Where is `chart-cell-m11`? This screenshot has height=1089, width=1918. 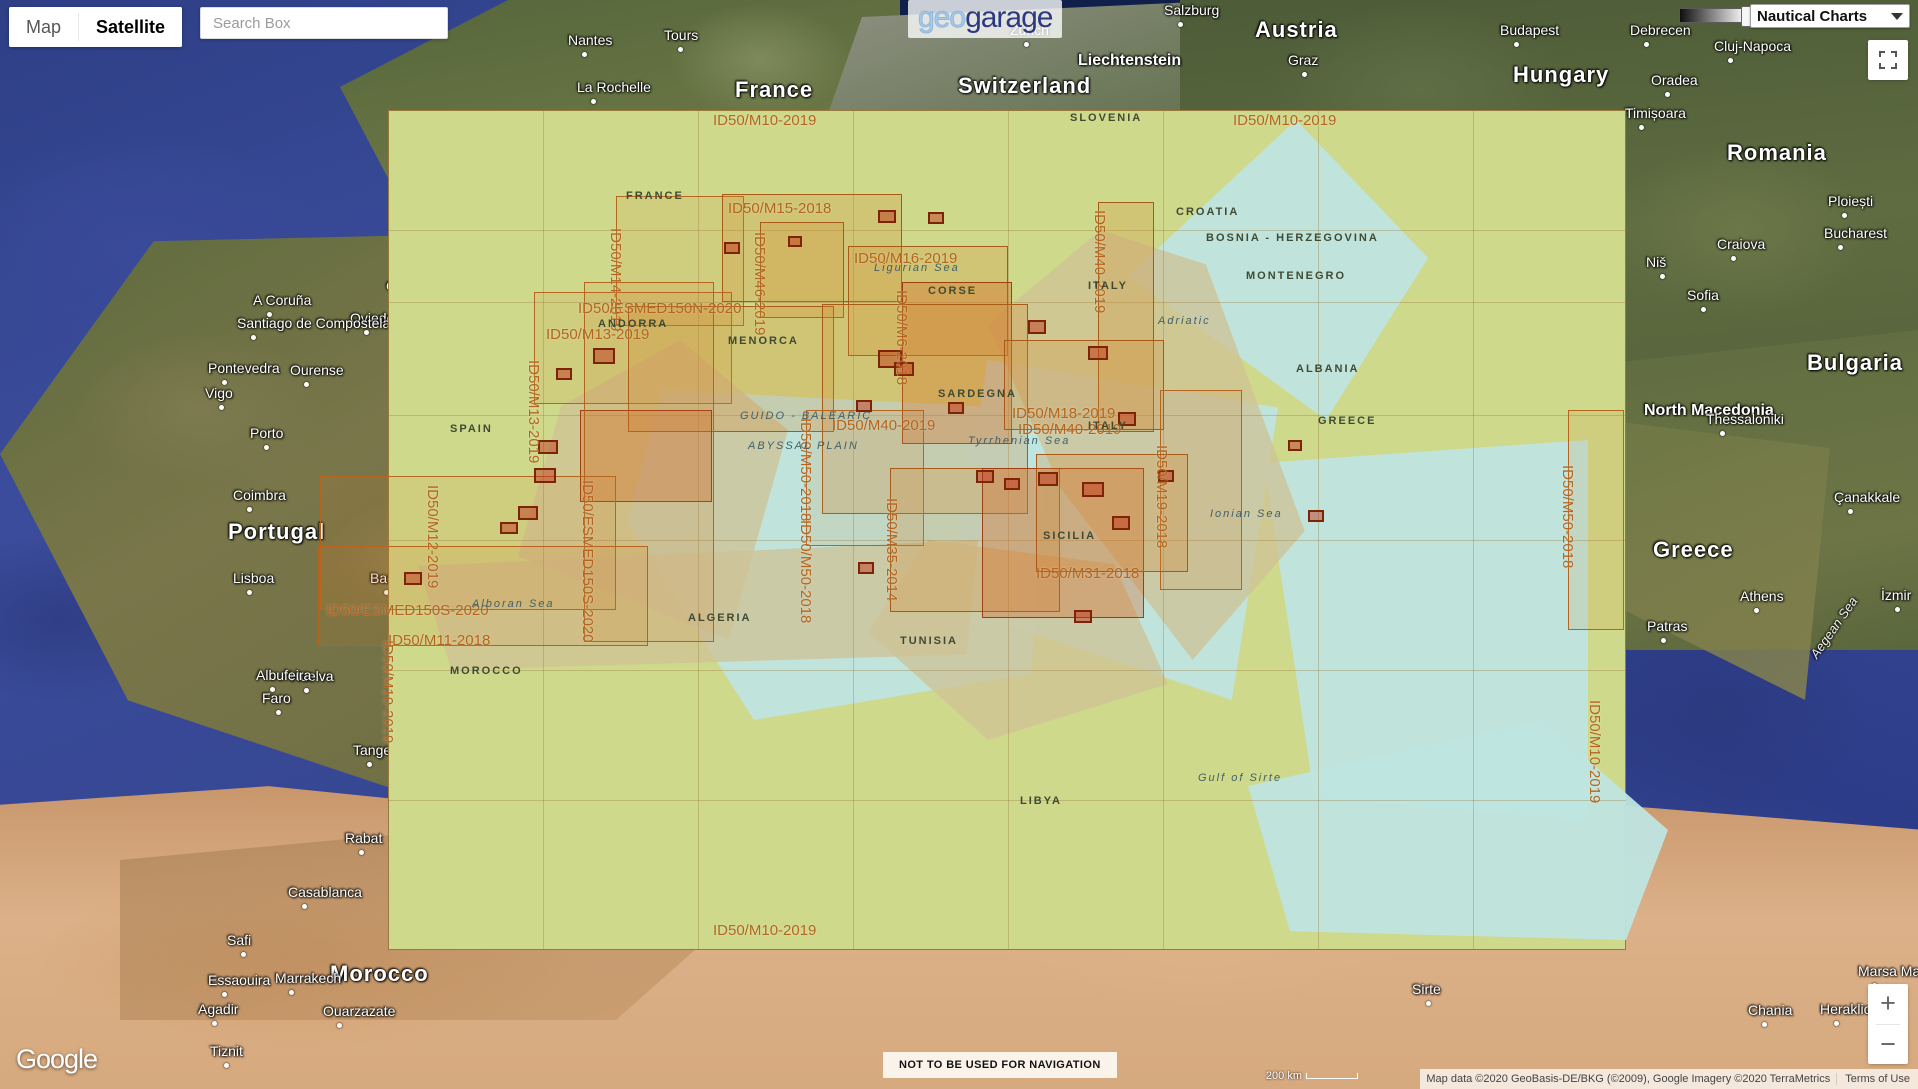
chart-cell-m11 is located at coordinates (483, 596).